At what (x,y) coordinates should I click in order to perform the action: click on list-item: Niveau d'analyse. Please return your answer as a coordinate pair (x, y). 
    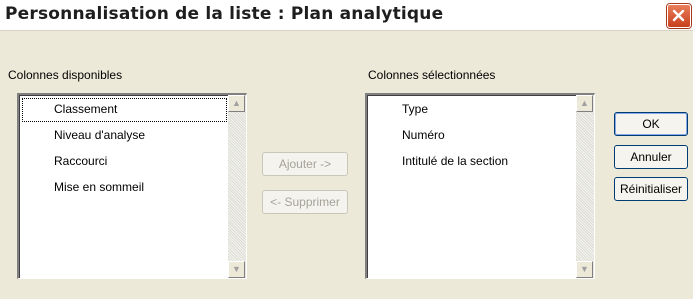
    Looking at the image, I should click on (124, 136).